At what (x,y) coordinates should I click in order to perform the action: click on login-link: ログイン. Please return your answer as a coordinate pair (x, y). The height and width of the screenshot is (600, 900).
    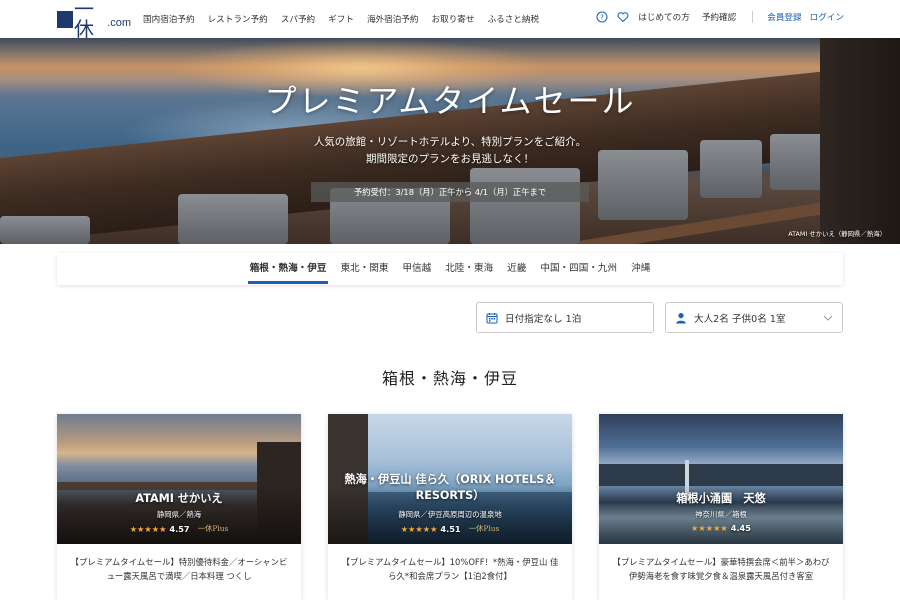
    Looking at the image, I should click on (827, 17).